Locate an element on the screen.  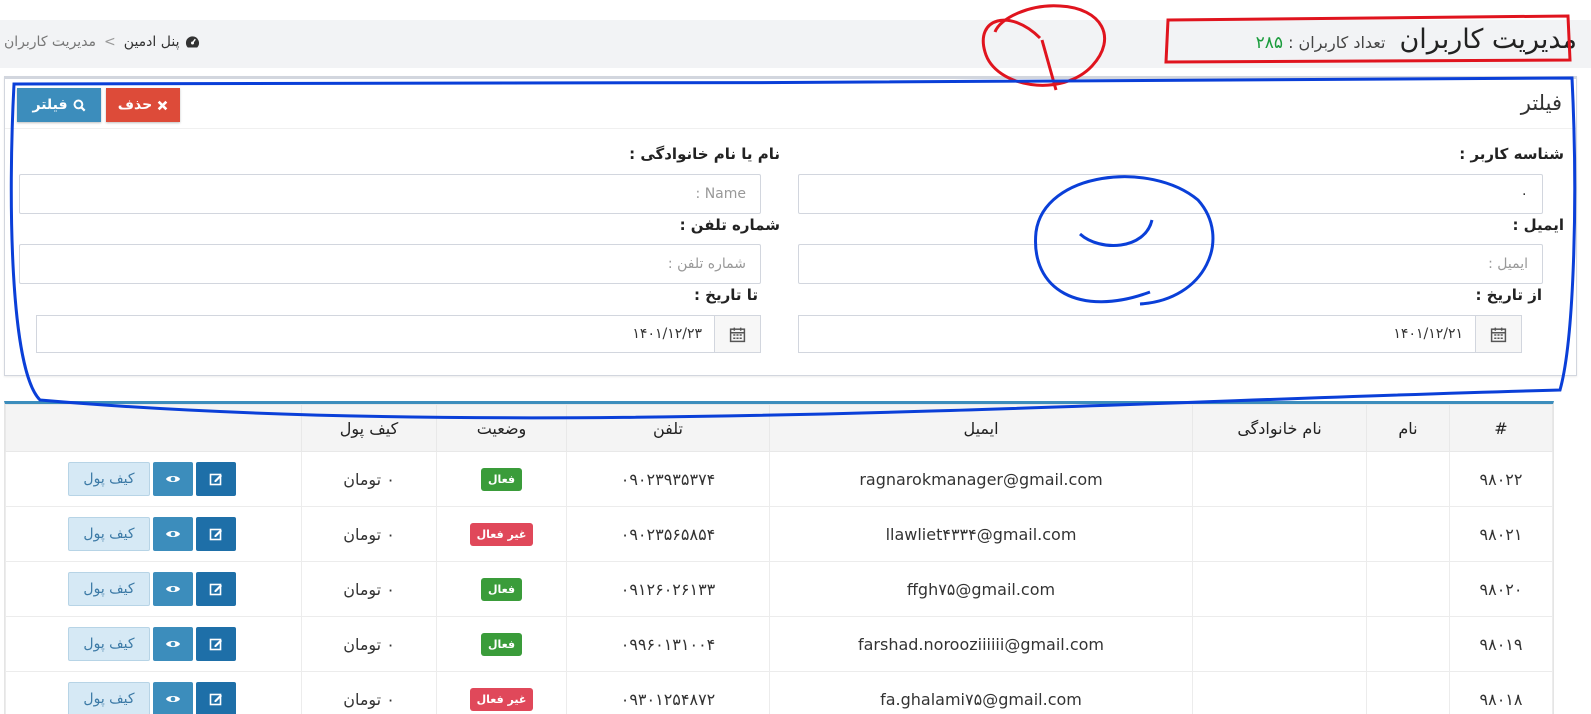
search-icon is located at coordinates (79, 105).